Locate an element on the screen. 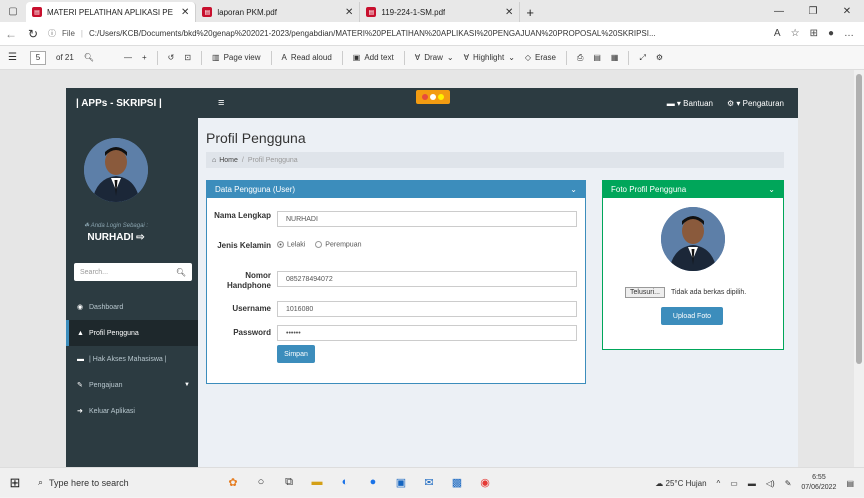 The width and height of the screenshot is (864, 498). volume-icon: ◁) is located at coordinates (770, 483).